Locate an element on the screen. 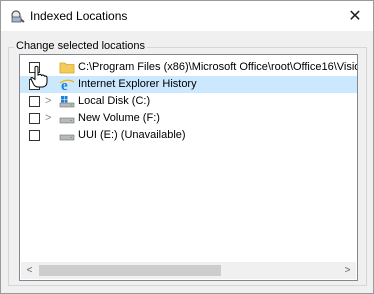 The image size is (374, 294). title-bar: Indexed Locations ✕ is located at coordinates (187, 16).